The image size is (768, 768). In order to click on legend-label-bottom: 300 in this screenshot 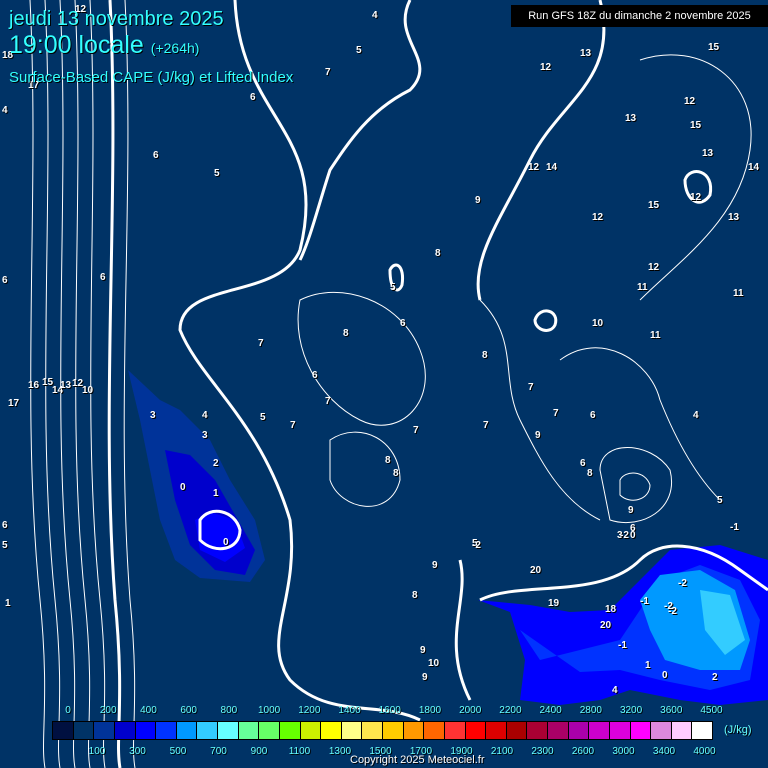, I will do `click(137, 751)`.